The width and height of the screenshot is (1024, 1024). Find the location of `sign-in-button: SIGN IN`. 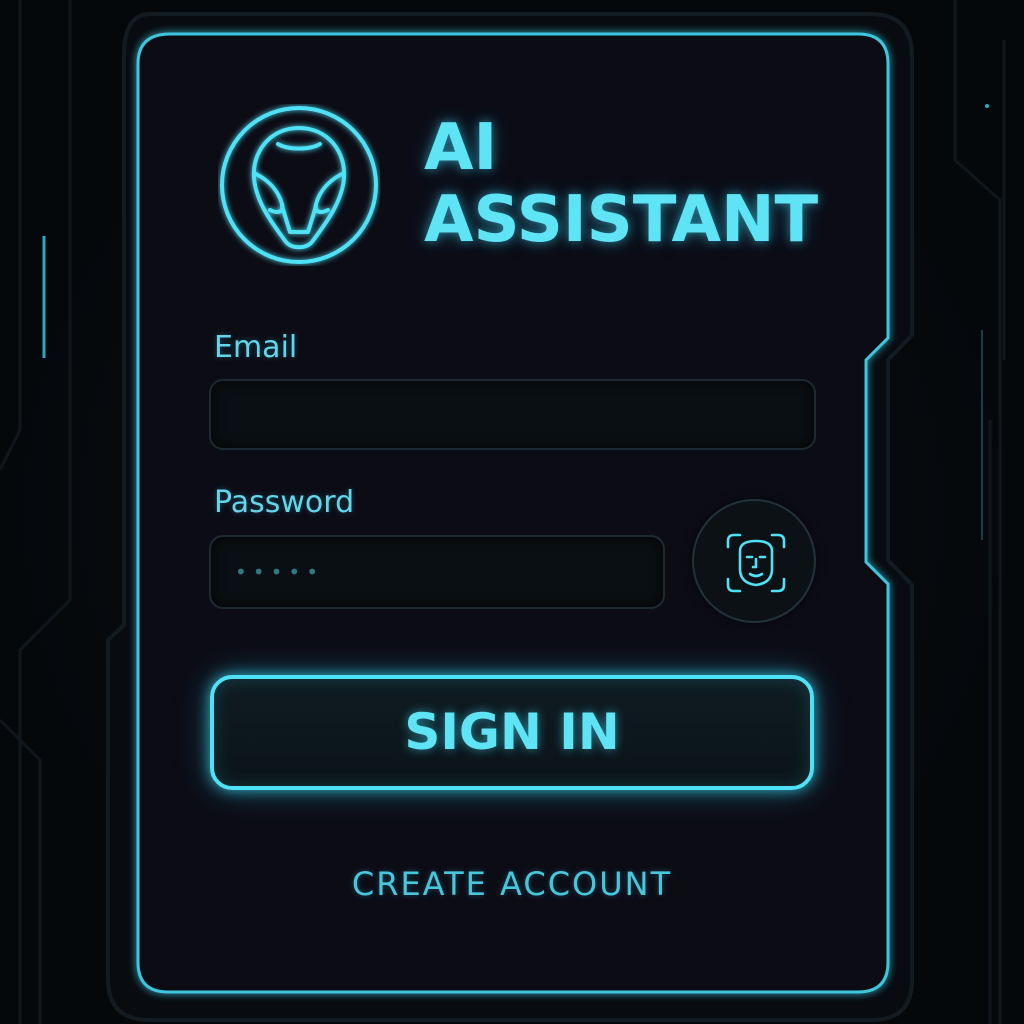

sign-in-button: SIGN IN is located at coordinates (512, 732).